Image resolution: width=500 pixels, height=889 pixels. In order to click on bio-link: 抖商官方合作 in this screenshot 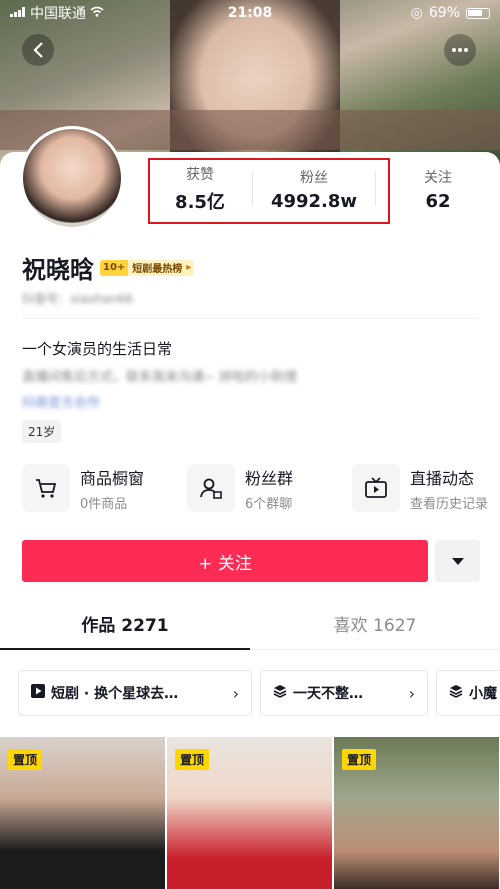, I will do `click(61, 401)`.